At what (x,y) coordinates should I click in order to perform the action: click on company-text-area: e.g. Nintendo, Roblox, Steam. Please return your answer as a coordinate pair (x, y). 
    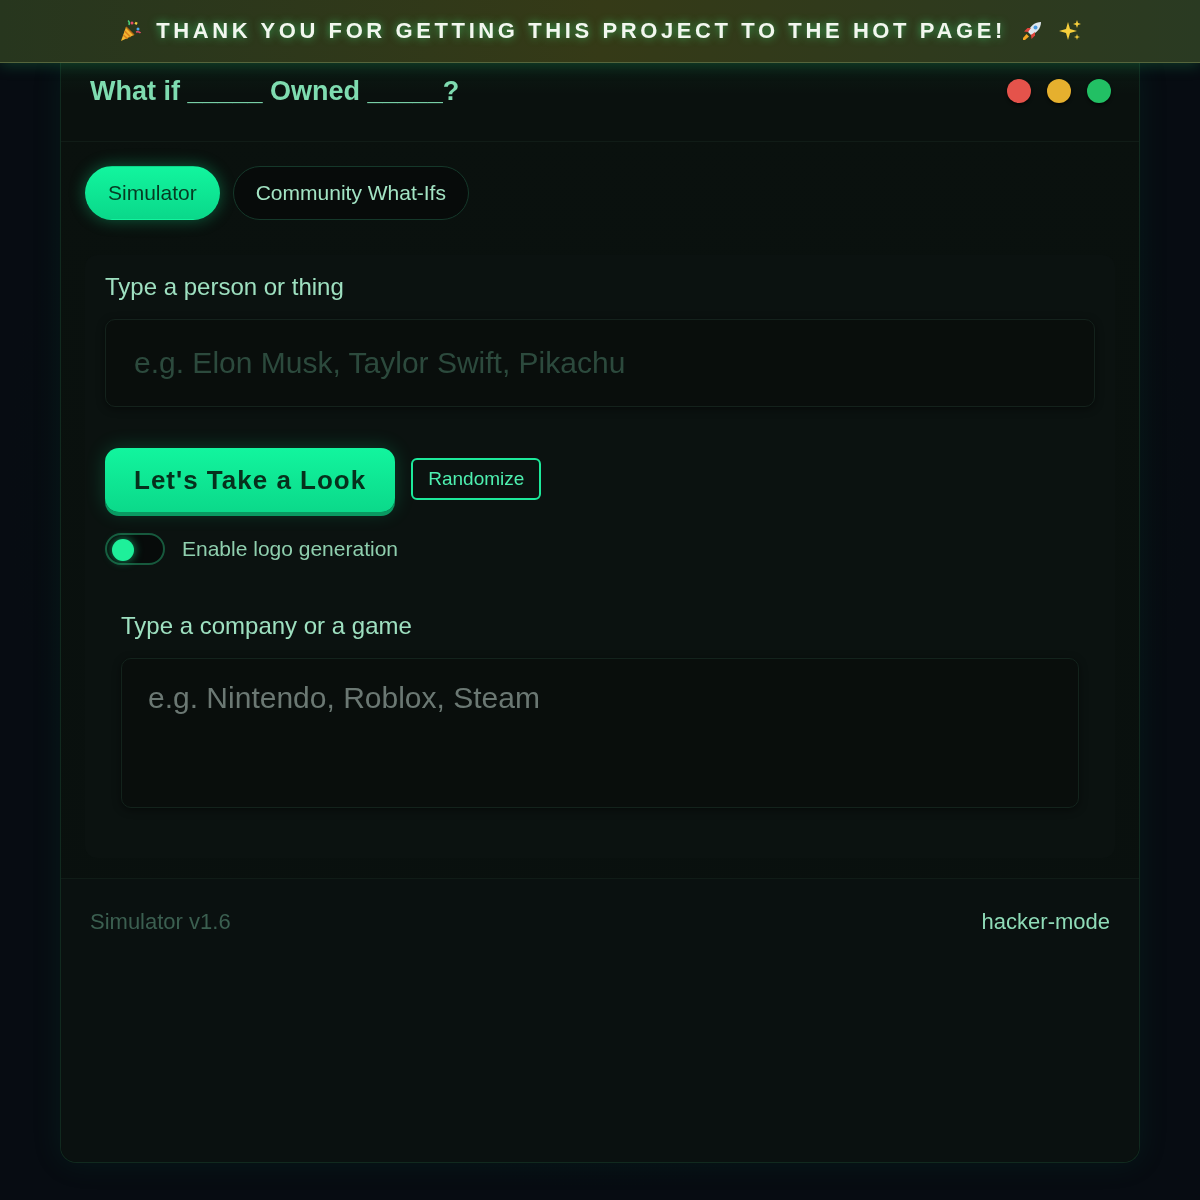
    Looking at the image, I should click on (600, 733).